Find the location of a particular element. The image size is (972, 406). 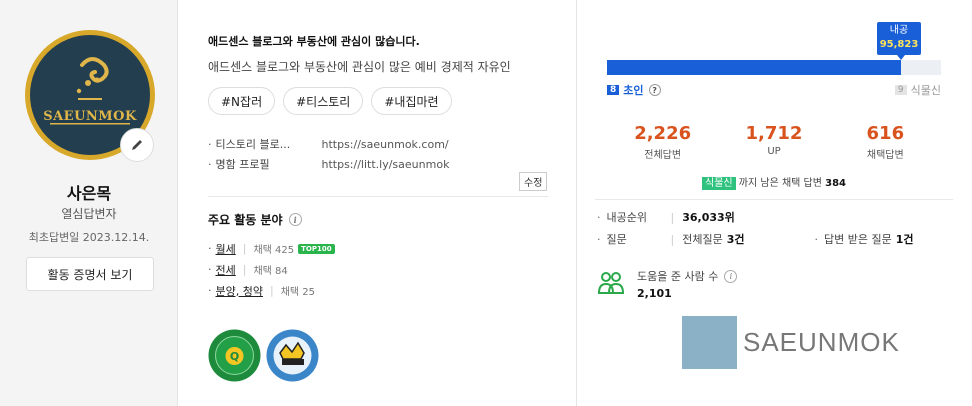

helped-people: 도움을 준 사람 수 i 2,101 is located at coordinates (667, 284).